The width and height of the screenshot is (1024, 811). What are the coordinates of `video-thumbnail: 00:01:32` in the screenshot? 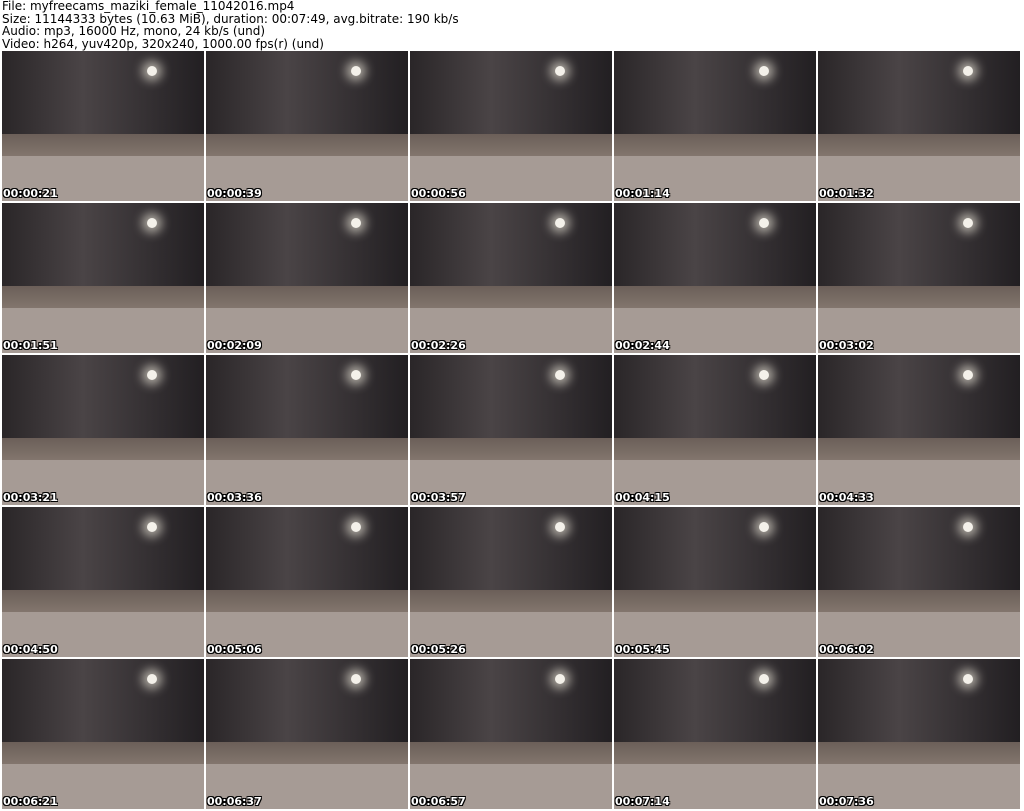 It's located at (919, 126).